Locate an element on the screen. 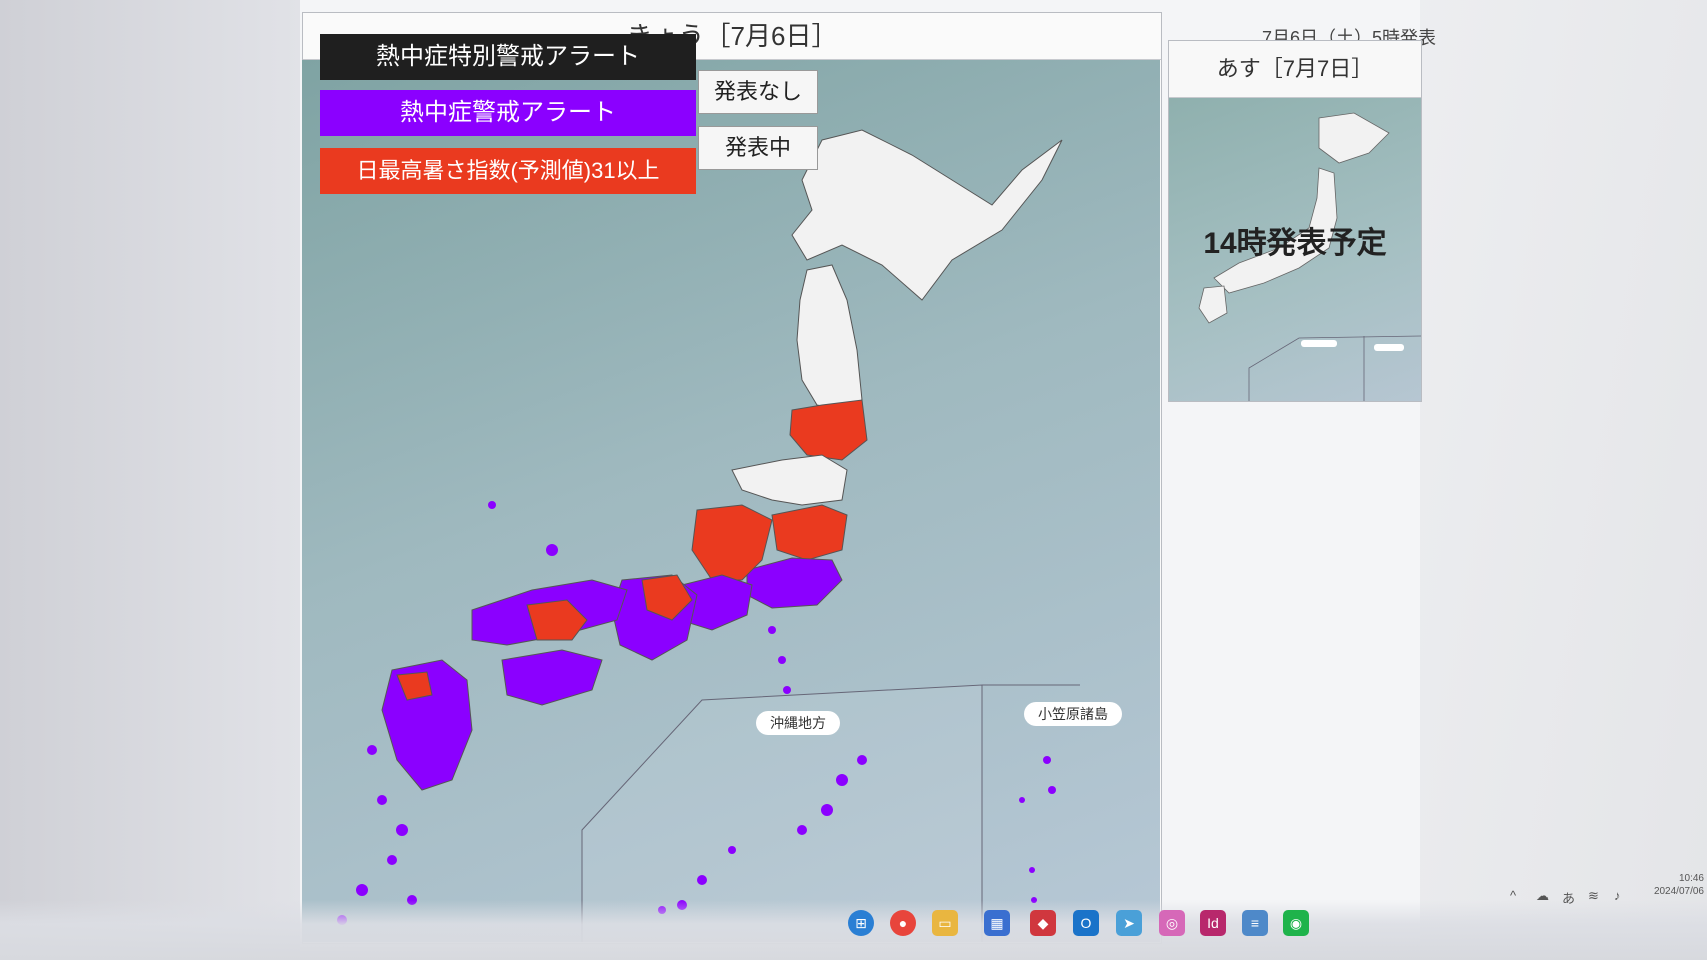  tomorrow-map: 14時発表予定 is located at coordinates (1295, 249).